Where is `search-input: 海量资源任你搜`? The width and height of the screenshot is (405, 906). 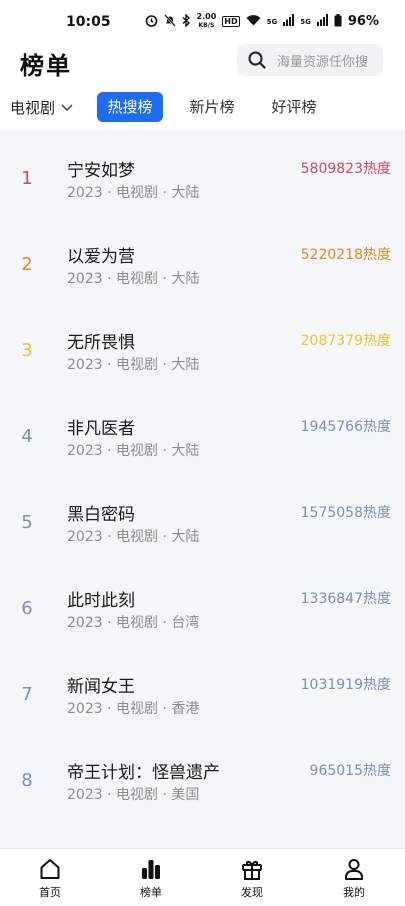
search-input: 海量资源任你搜 is located at coordinates (310, 60).